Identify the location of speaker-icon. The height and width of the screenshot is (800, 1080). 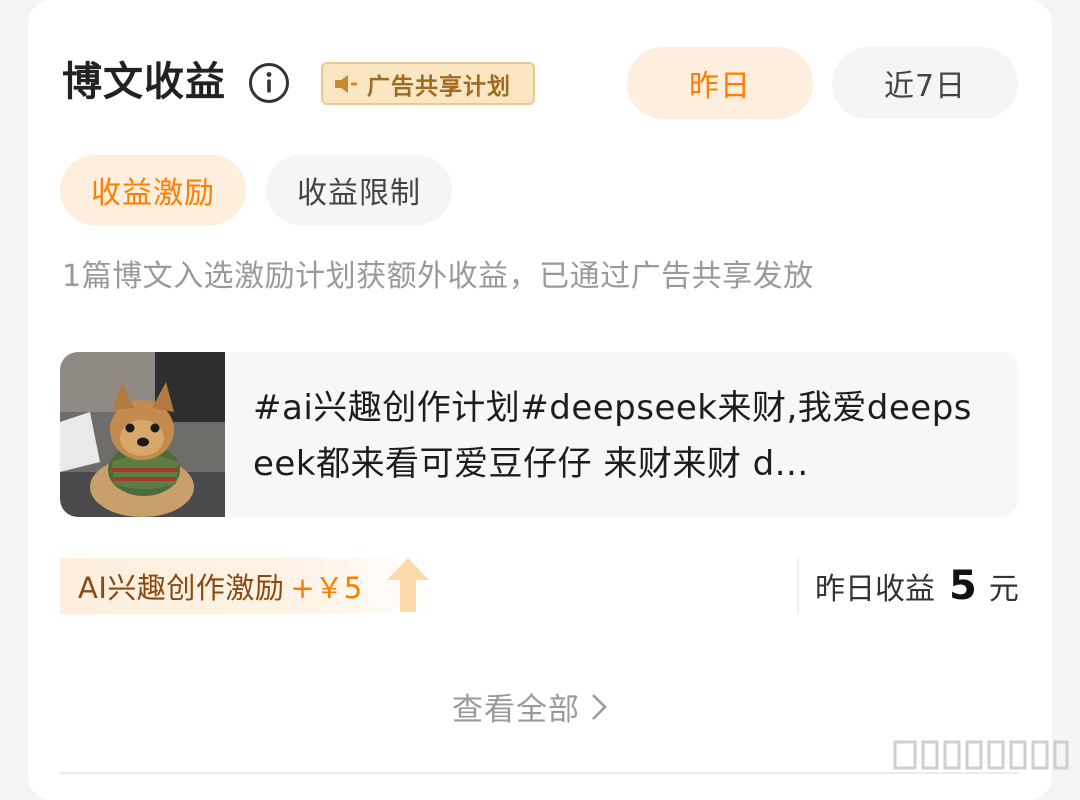
(346, 83).